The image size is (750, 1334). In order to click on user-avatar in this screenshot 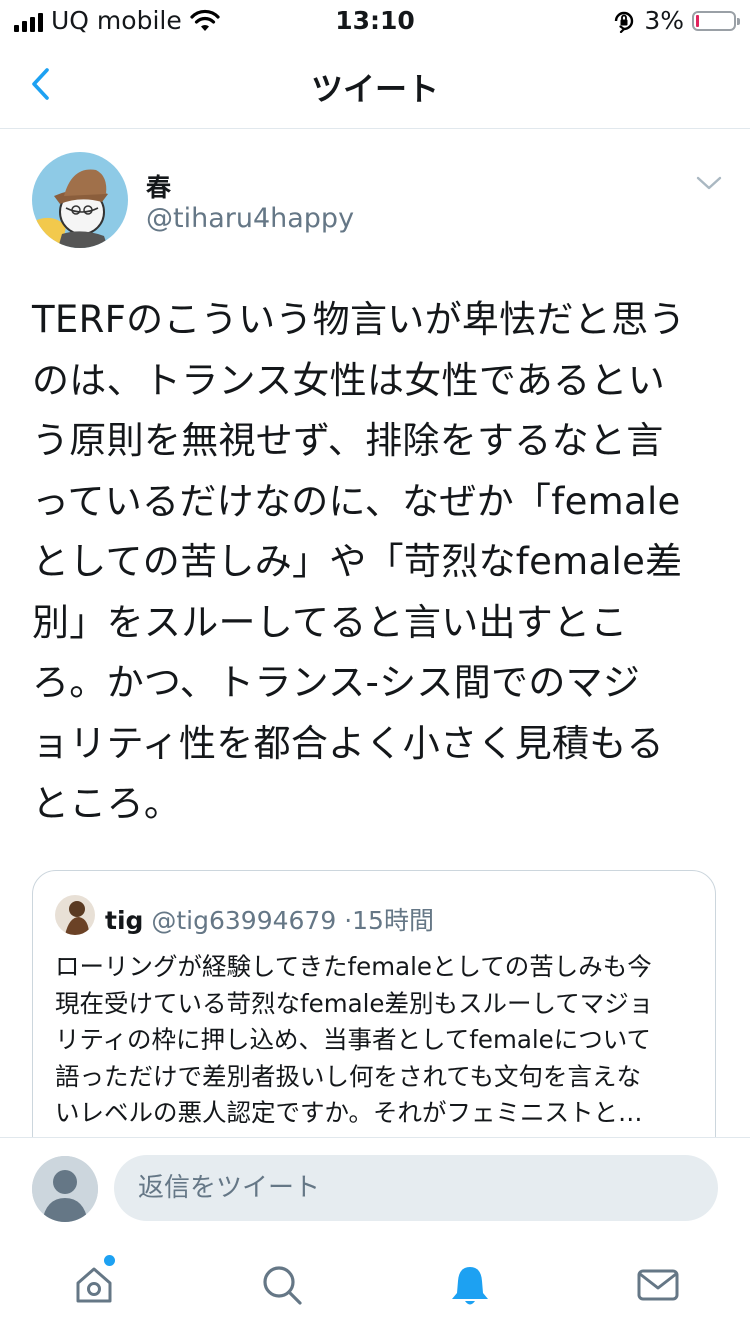, I will do `click(65, 1189)`.